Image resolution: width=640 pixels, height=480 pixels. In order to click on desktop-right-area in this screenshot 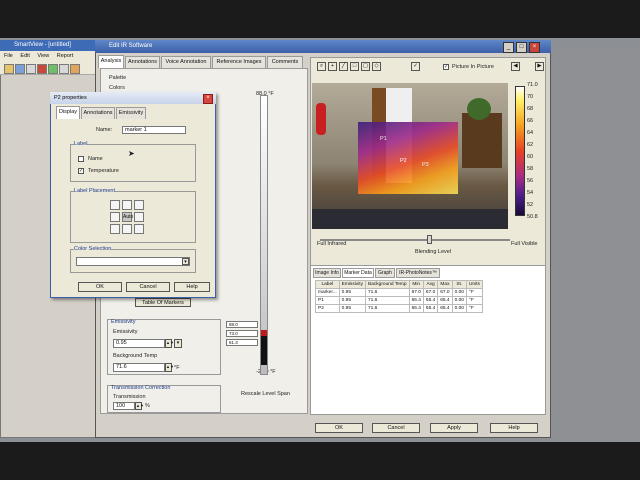, I will do `click(596, 244)`.